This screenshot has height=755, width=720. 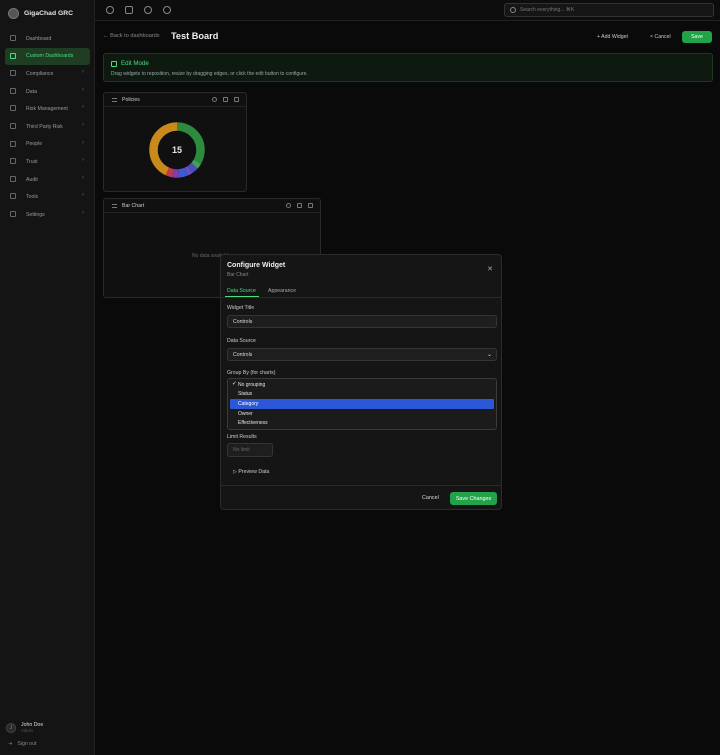 I want to click on sidebar-item-custom-dashboards: Custom Dashboards, so click(x=47, y=56).